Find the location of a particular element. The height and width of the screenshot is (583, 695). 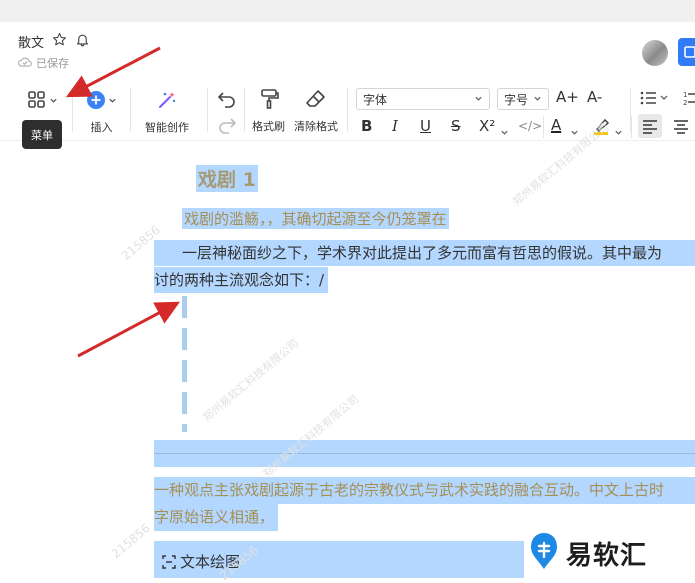

logo-mark-icon is located at coordinates (544, 553).